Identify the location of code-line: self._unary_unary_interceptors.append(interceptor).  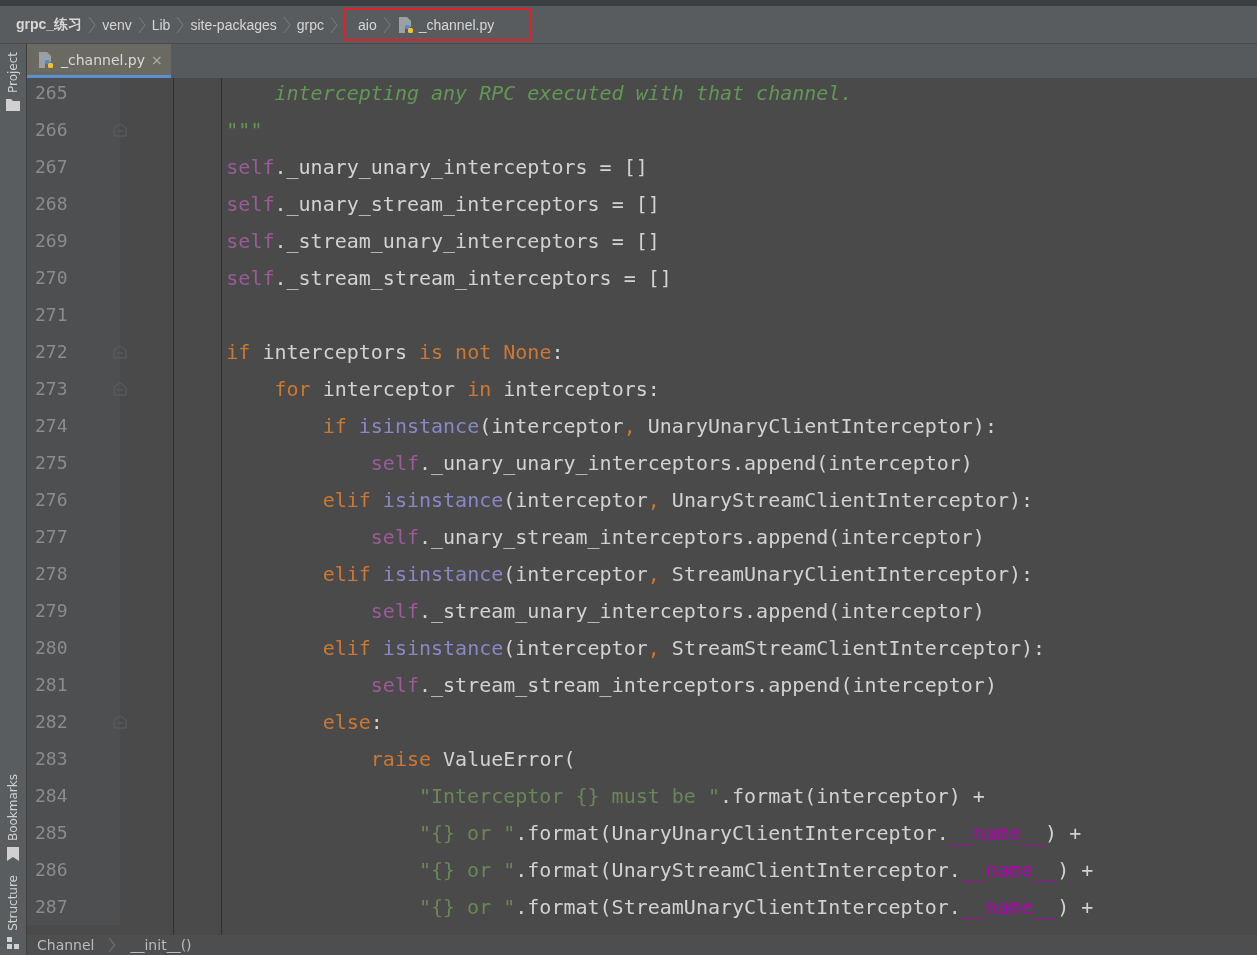
(671, 462).